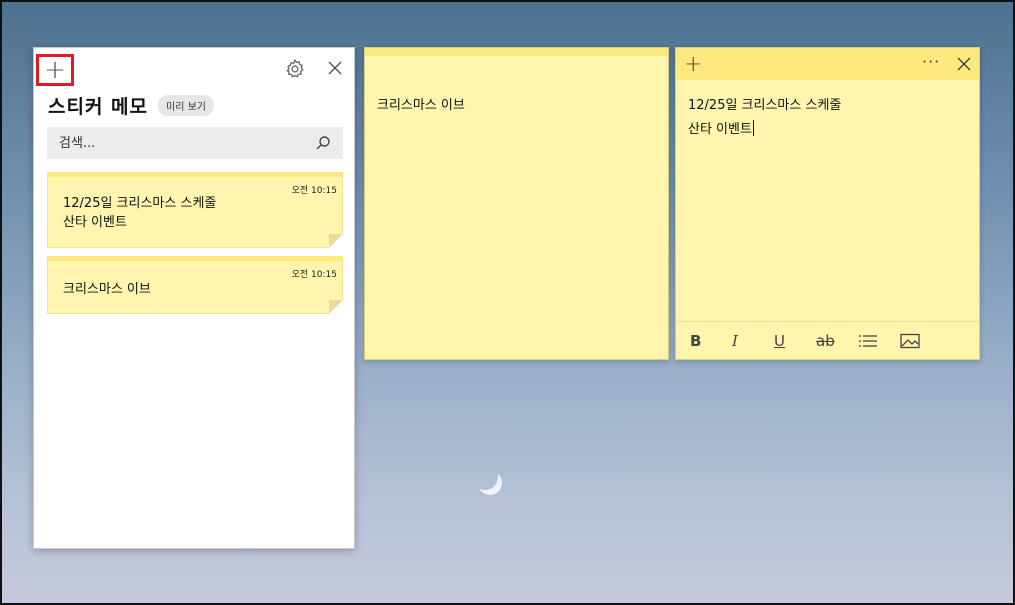 This screenshot has height=605, width=1015. What do you see at coordinates (696, 340) in the screenshot?
I see `bold-icon: B` at bounding box center [696, 340].